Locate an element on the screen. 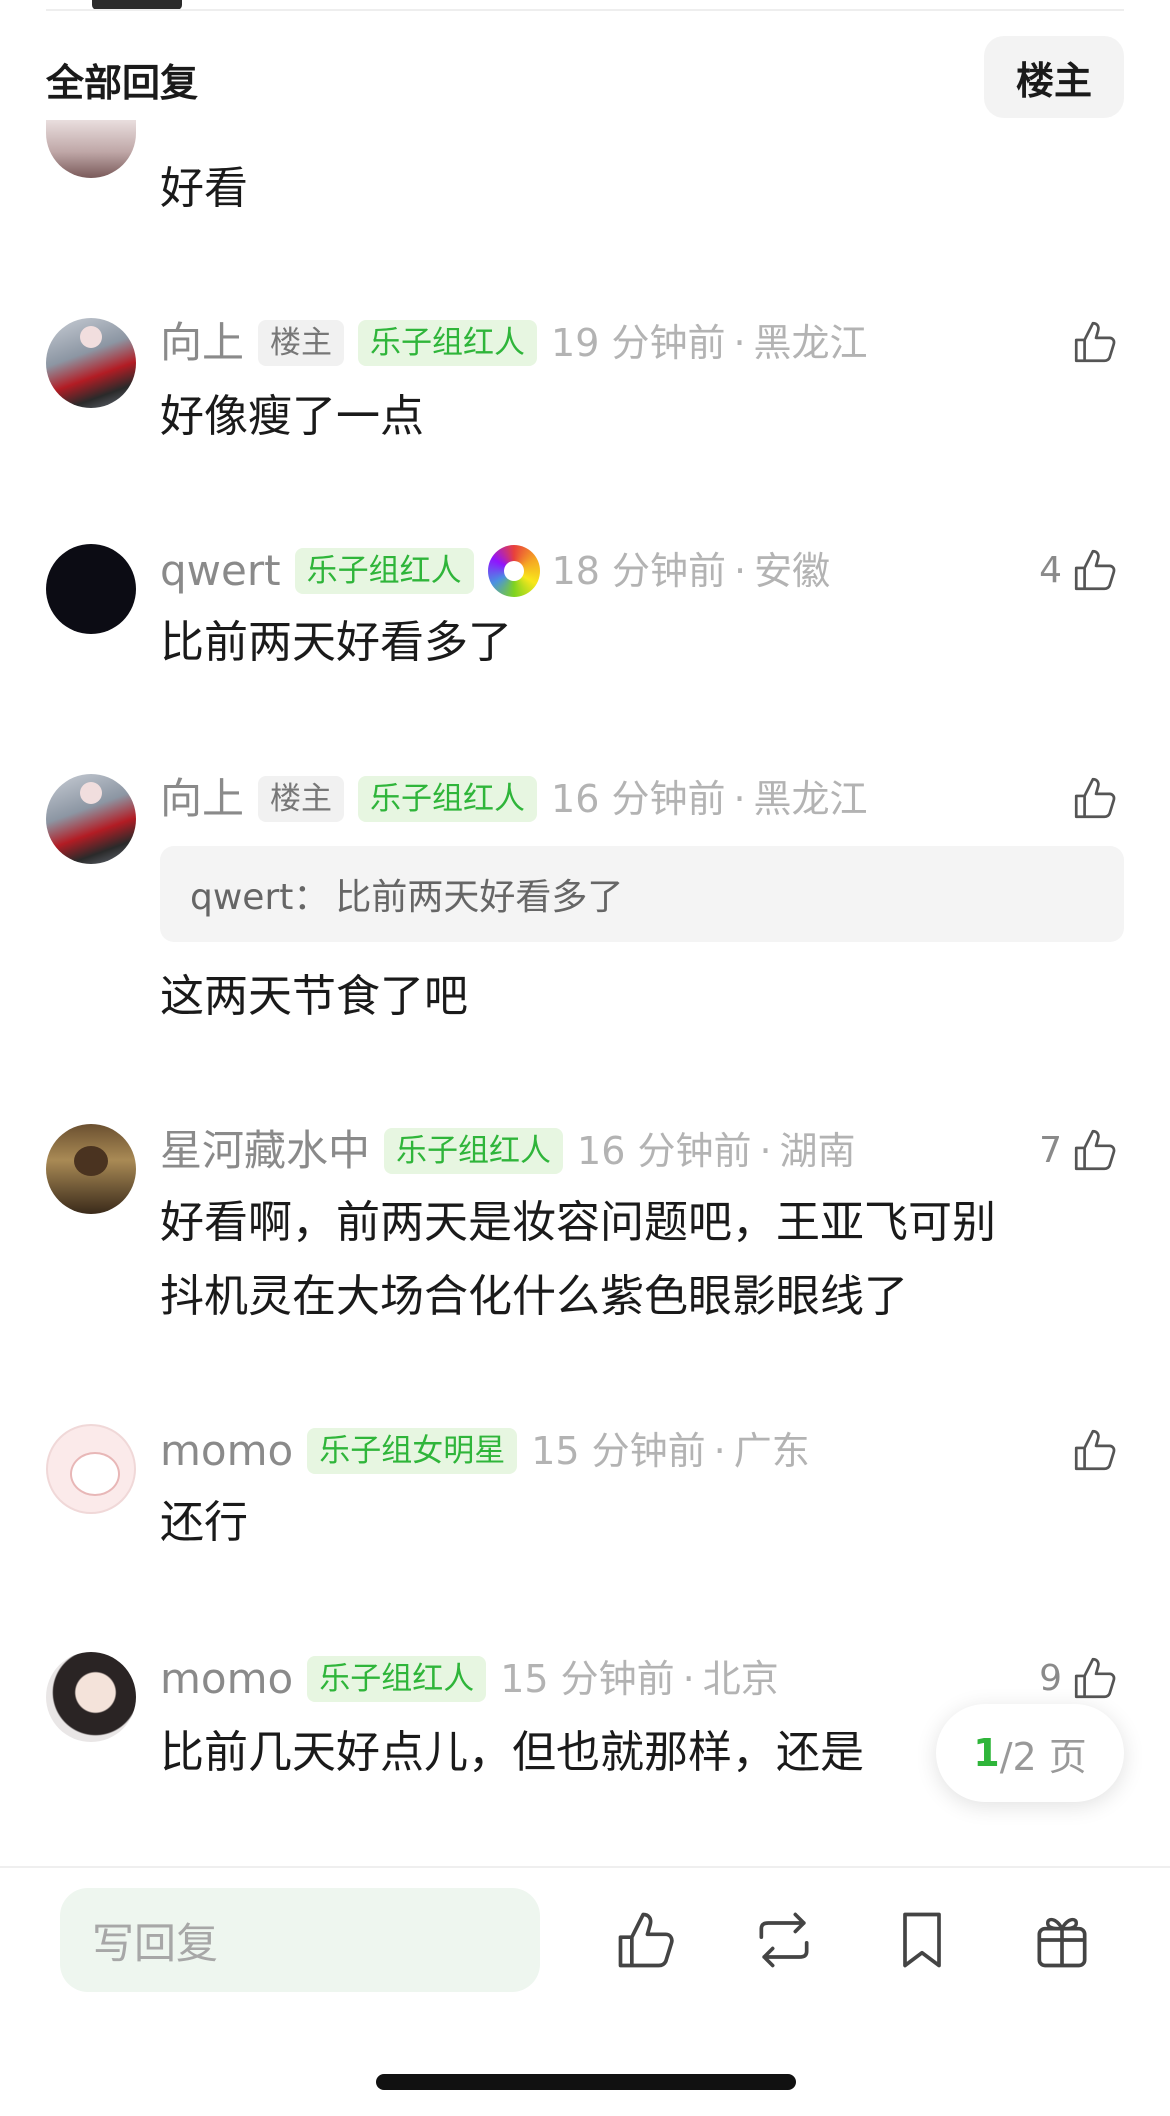 The height and width of the screenshot is (2116, 1170). location: 安徽 is located at coordinates (792, 571).